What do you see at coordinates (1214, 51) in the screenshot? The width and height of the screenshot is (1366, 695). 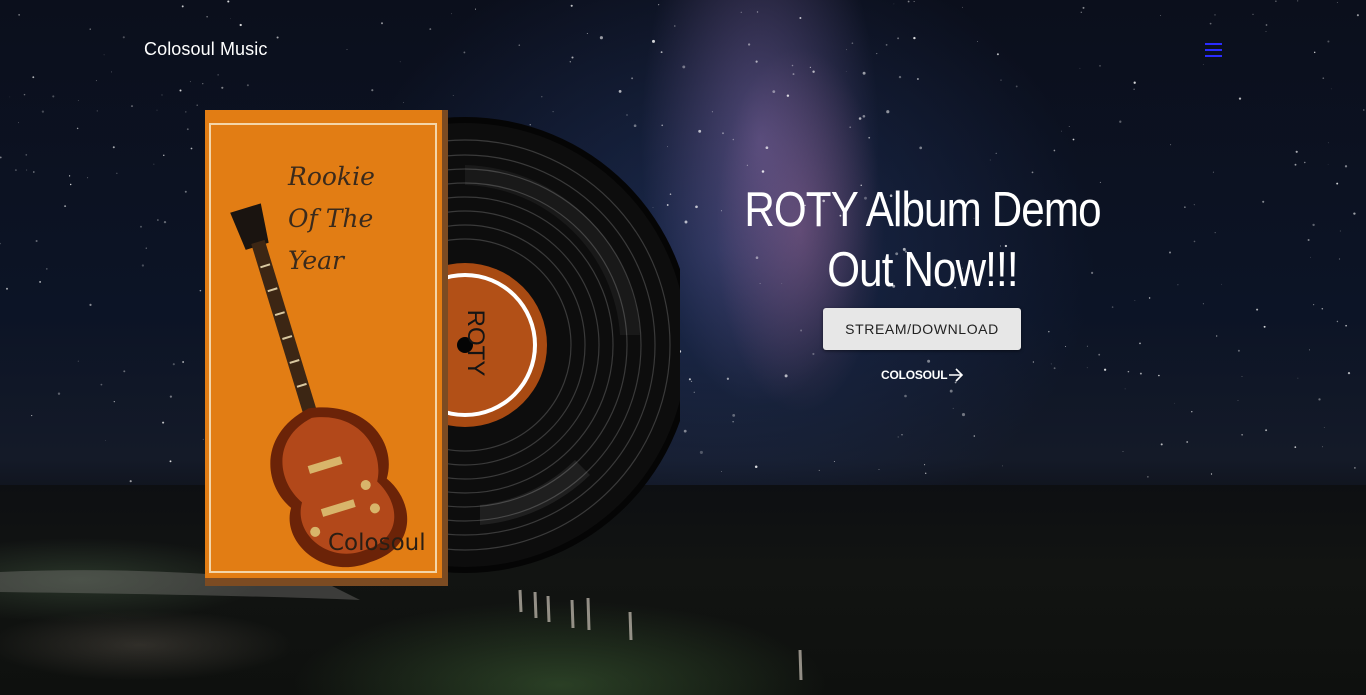 I see `hamburger-menu-icon` at bounding box center [1214, 51].